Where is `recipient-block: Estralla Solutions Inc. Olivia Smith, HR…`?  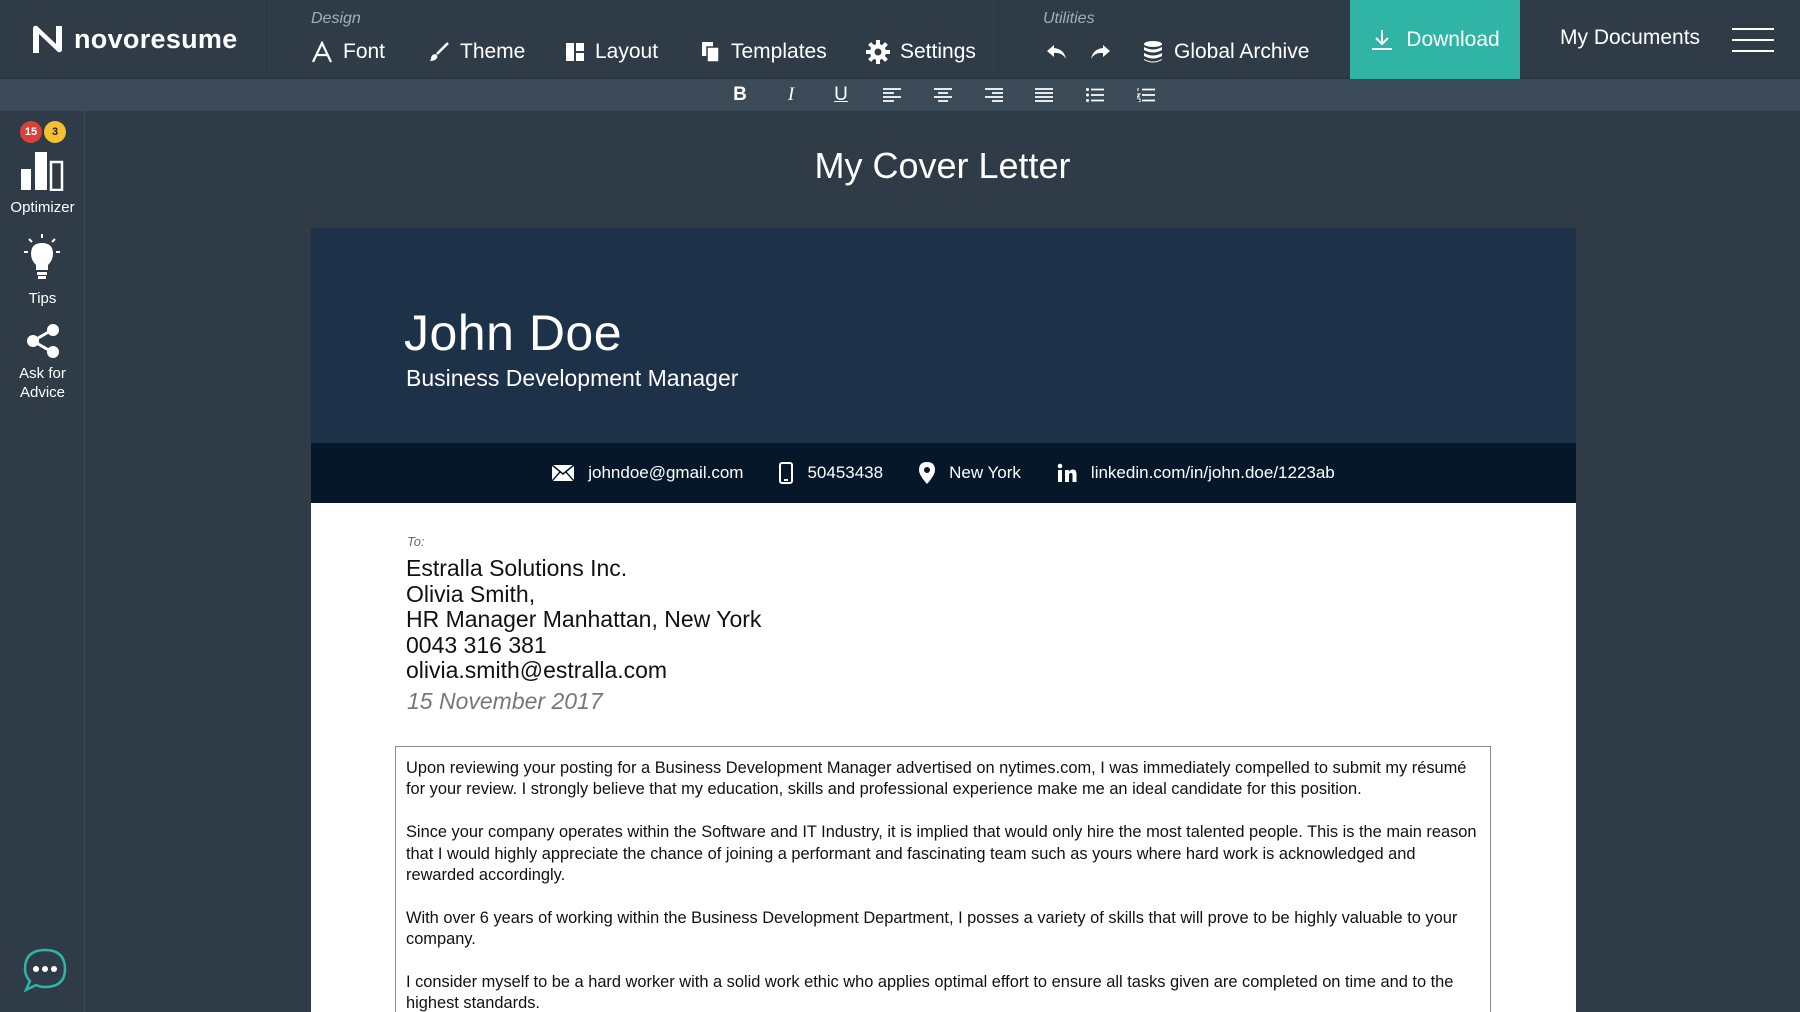 recipient-block: Estralla Solutions Inc. Olivia Smith, HR… is located at coordinates (584, 619).